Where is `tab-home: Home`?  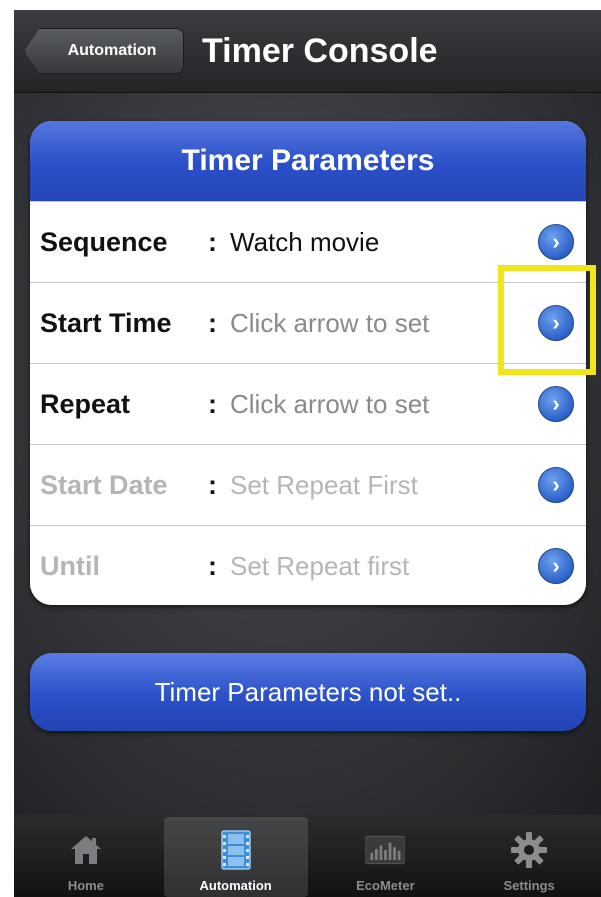 tab-home: Home is located at coordinates (86, 856).